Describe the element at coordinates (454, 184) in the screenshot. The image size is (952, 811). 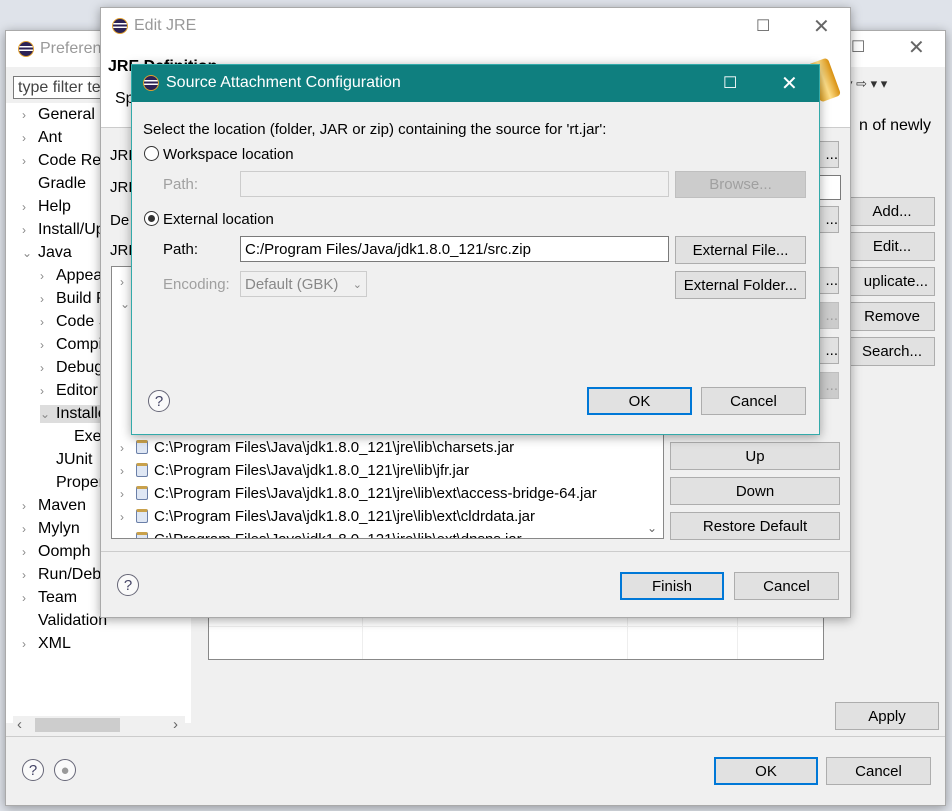
I see `workspace-path-input` at that location.